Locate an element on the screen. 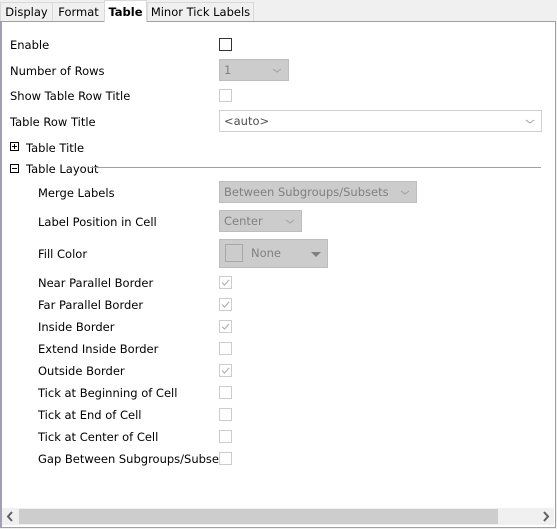 Image resolution: width=557 pixels, height=529 pixels. merge-labels-select: Between Subgroups/Subsets is located at coordinates (318, 192).